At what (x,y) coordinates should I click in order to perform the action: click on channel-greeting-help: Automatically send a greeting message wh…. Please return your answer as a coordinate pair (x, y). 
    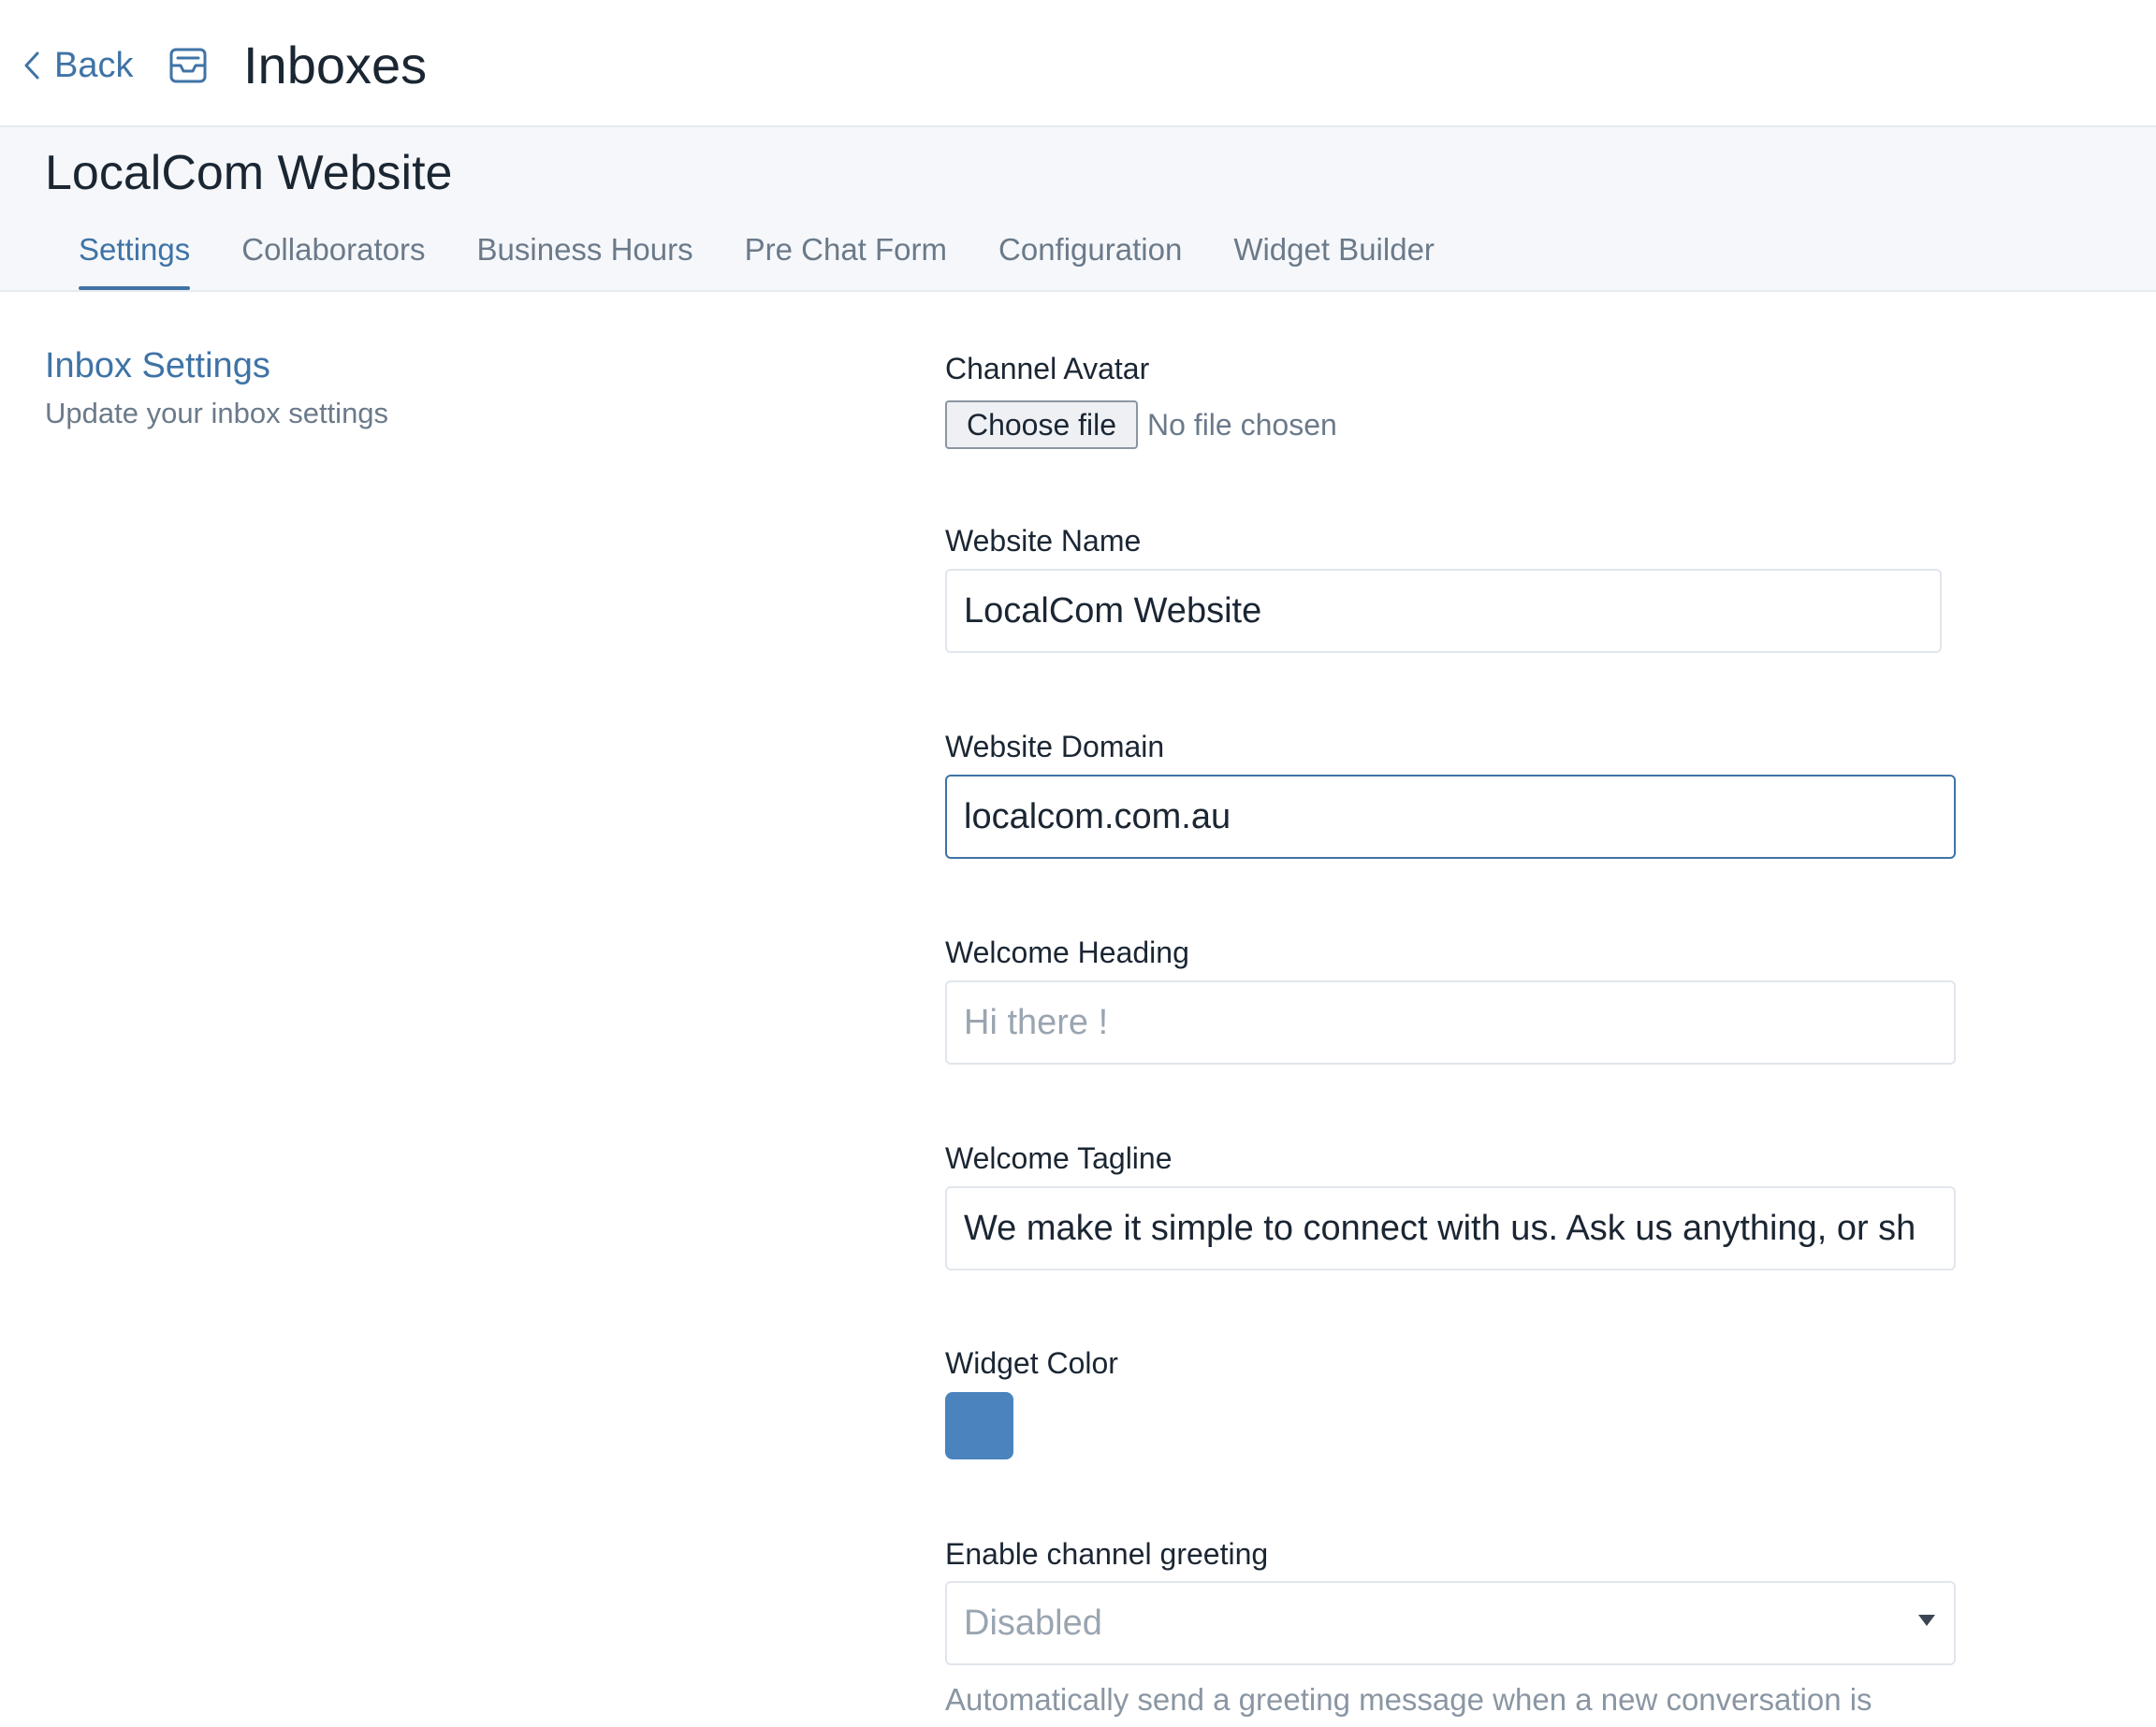
    Looking at the image, I should click on (1408, 1699).